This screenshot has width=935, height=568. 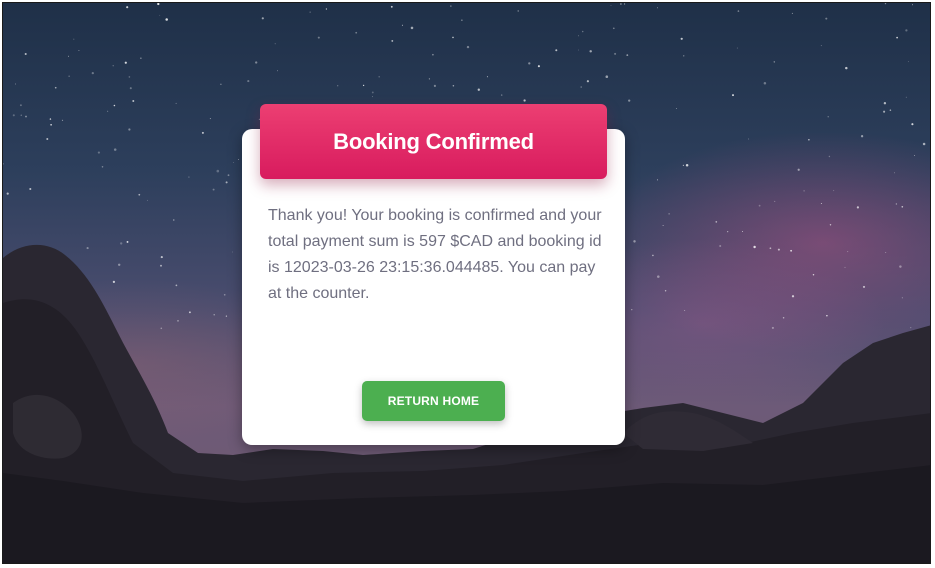 I want to click on card-header: Booking Confirmed, so click(x=433, y=141).